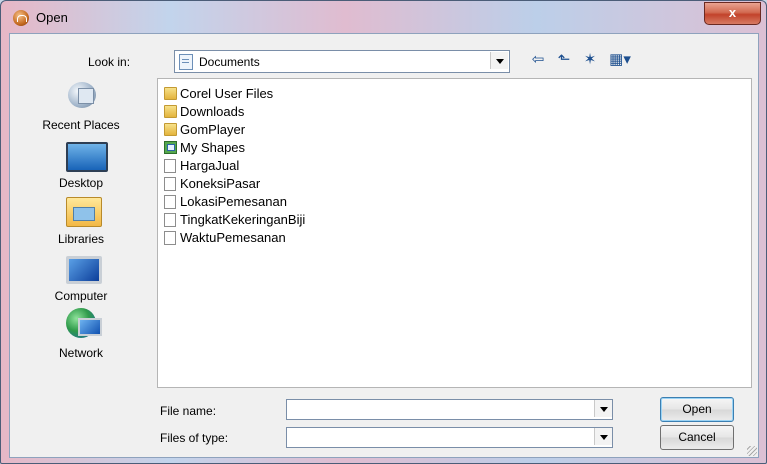  I want to click on title-bar: Open x, so click(383, 17).